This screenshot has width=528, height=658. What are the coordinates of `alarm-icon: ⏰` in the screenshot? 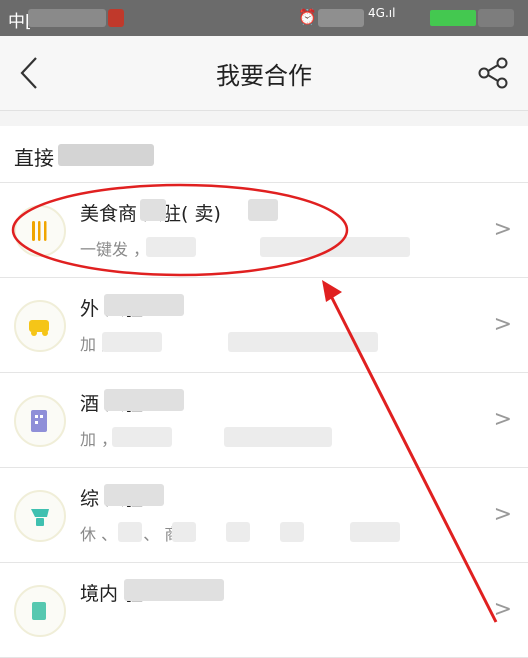 It's located at (307, 17).